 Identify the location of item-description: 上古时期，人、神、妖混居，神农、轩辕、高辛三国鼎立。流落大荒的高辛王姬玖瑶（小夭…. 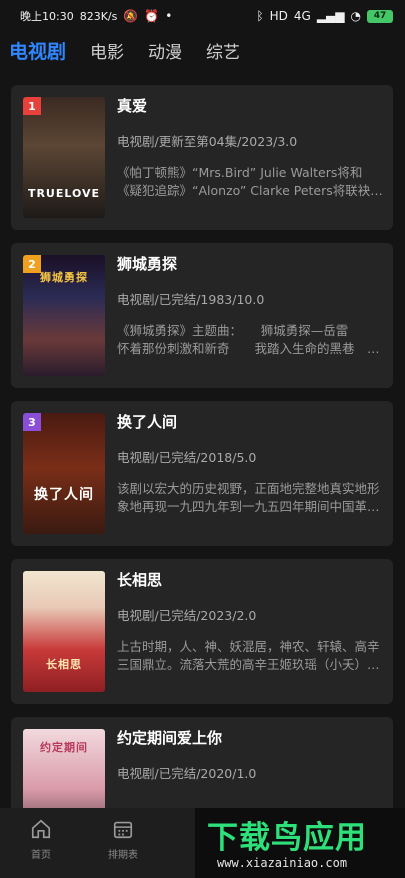
(248, 655).